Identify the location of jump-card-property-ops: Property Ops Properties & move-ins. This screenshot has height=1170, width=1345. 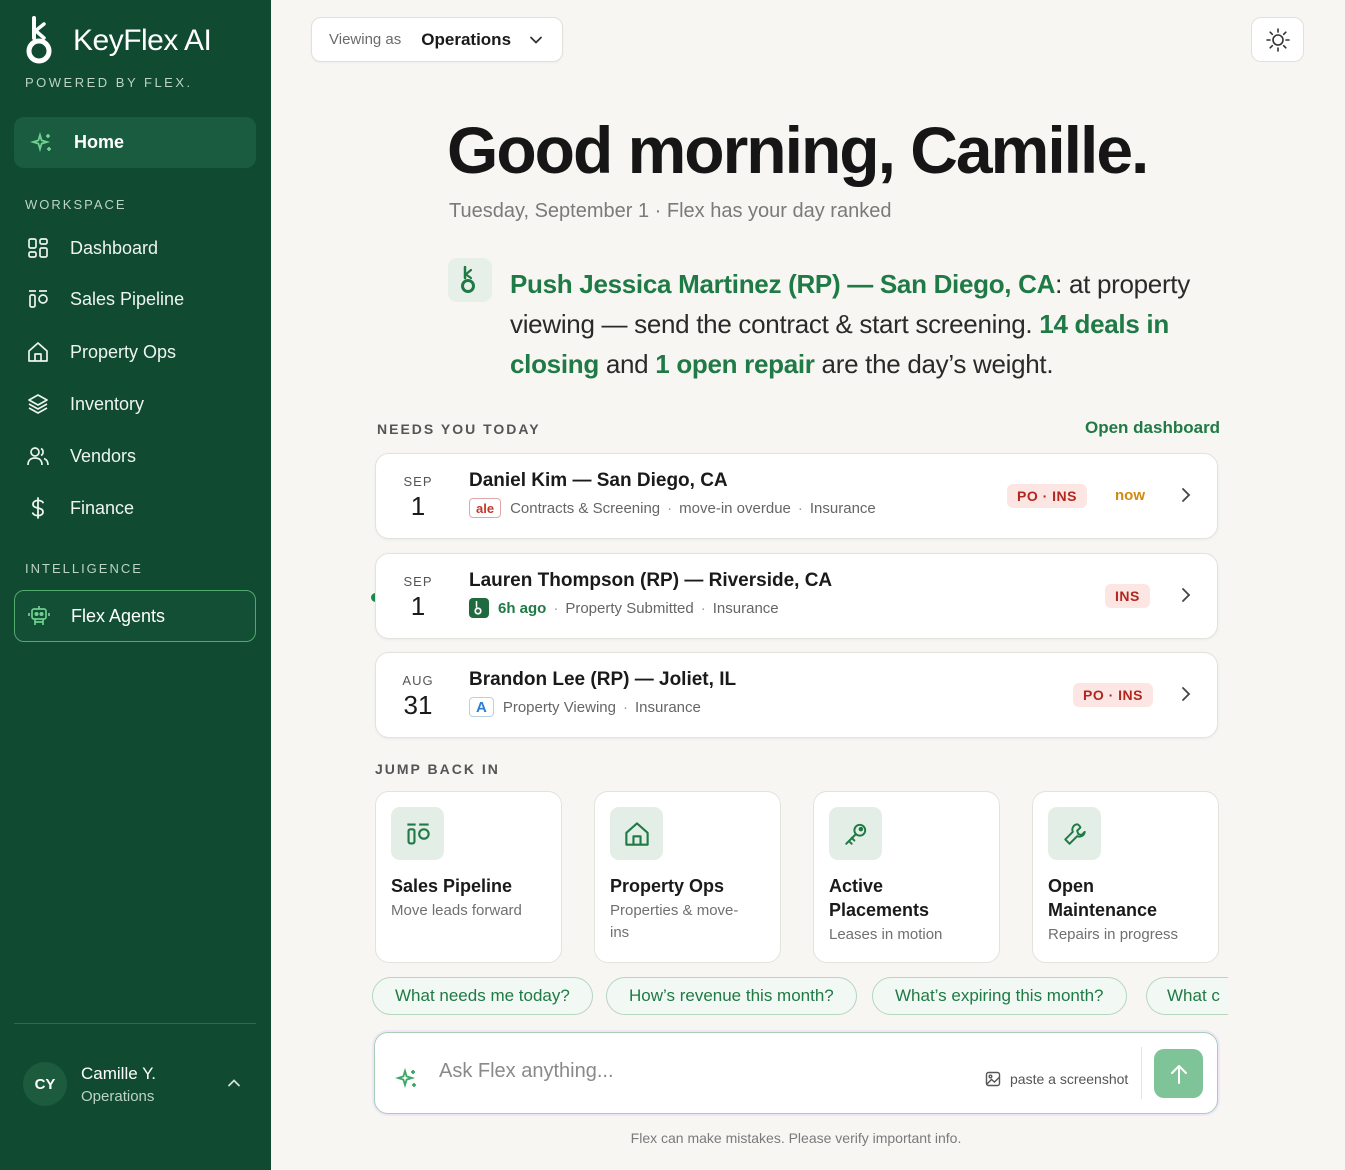
(687, 877).